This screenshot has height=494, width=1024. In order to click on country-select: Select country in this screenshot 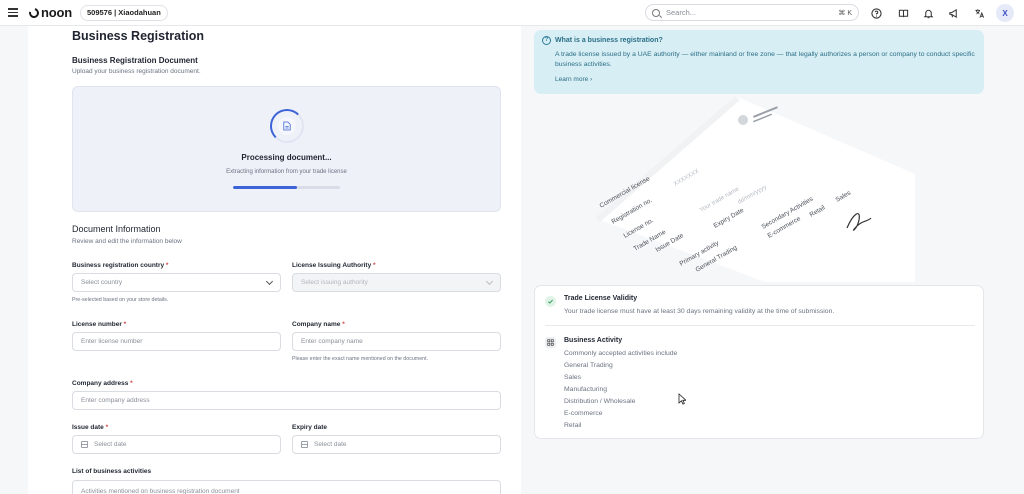, I will do `click(176, 282)`.